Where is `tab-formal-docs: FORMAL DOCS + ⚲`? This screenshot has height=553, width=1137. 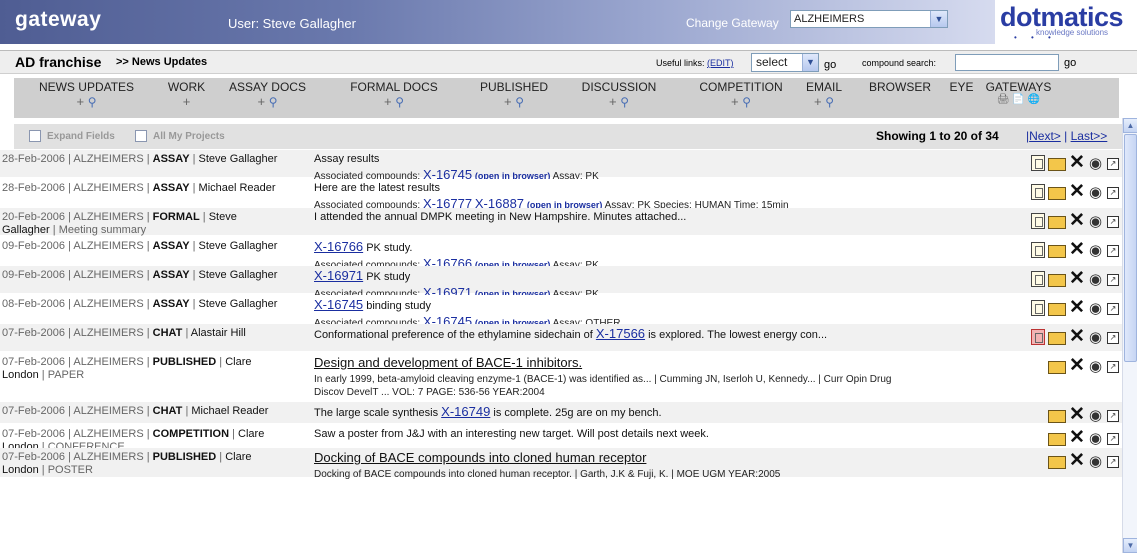 tab-formal-docs: FORMAL DOCS + ⚲ is located at coordinates (394, 98).